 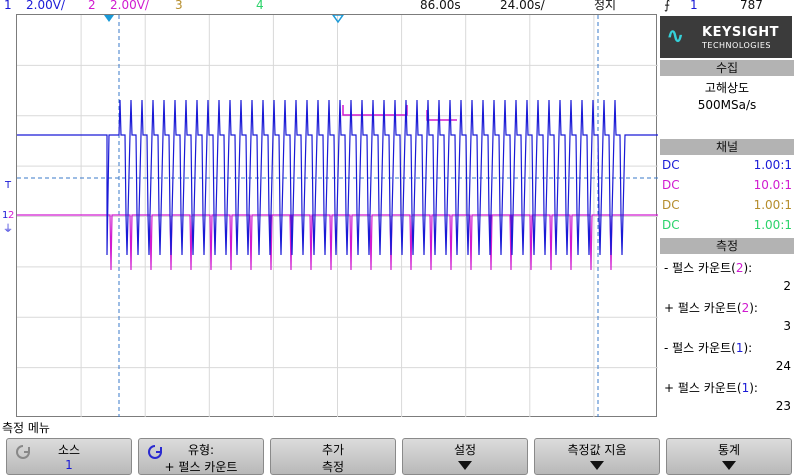 I want to click on trigger-level-marker: T, so click(x=8, y=185).